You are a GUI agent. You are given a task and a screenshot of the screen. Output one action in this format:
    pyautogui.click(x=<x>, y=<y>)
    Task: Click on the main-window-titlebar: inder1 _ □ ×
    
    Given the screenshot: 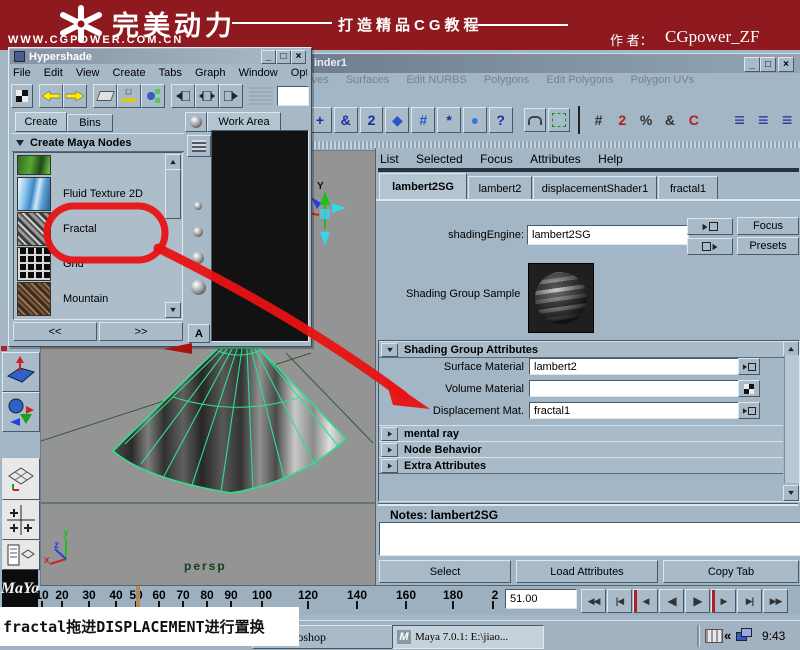 What is the action you would take?
    pyautogui.click(x=550, y=63)
    